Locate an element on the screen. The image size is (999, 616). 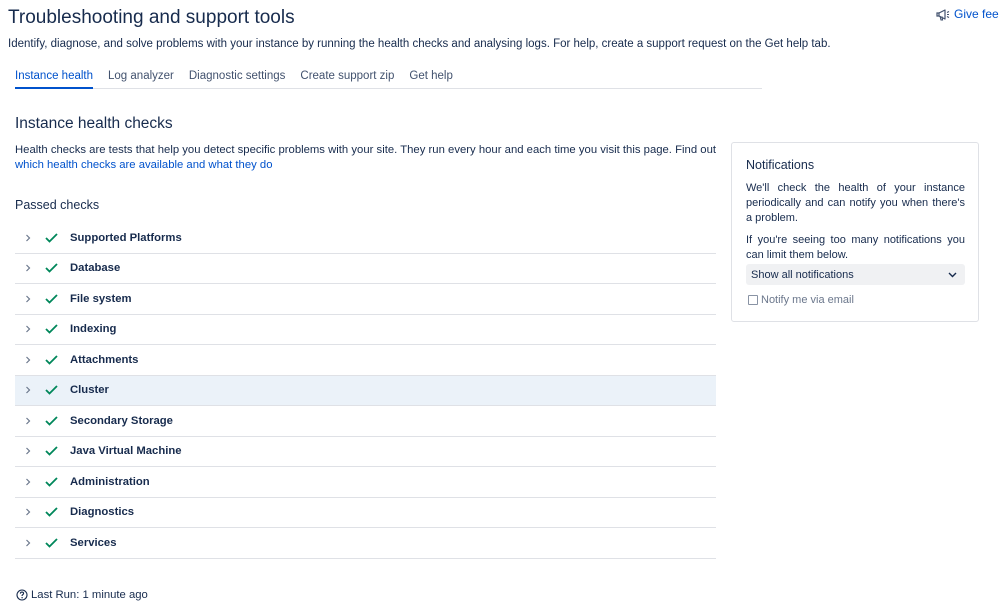
question-circle-icon is located at coordinates (22, 595).